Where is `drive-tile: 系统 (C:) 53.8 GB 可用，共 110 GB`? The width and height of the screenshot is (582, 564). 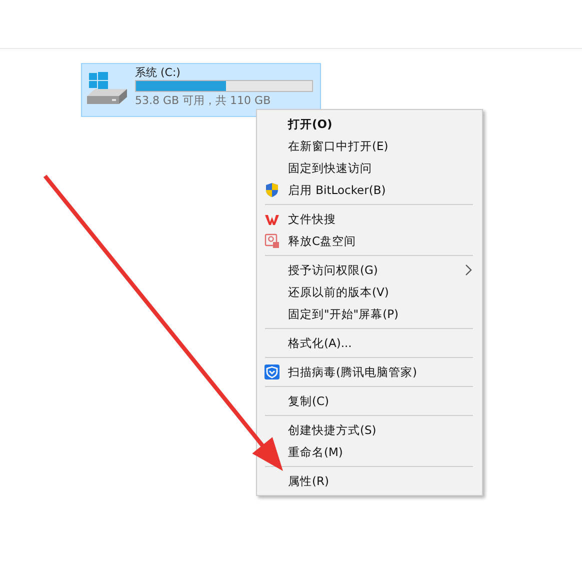 drive-tile: 系统 (C:) 53.8 GB 可用，共 110 GB is located at coordinates (201, 90).